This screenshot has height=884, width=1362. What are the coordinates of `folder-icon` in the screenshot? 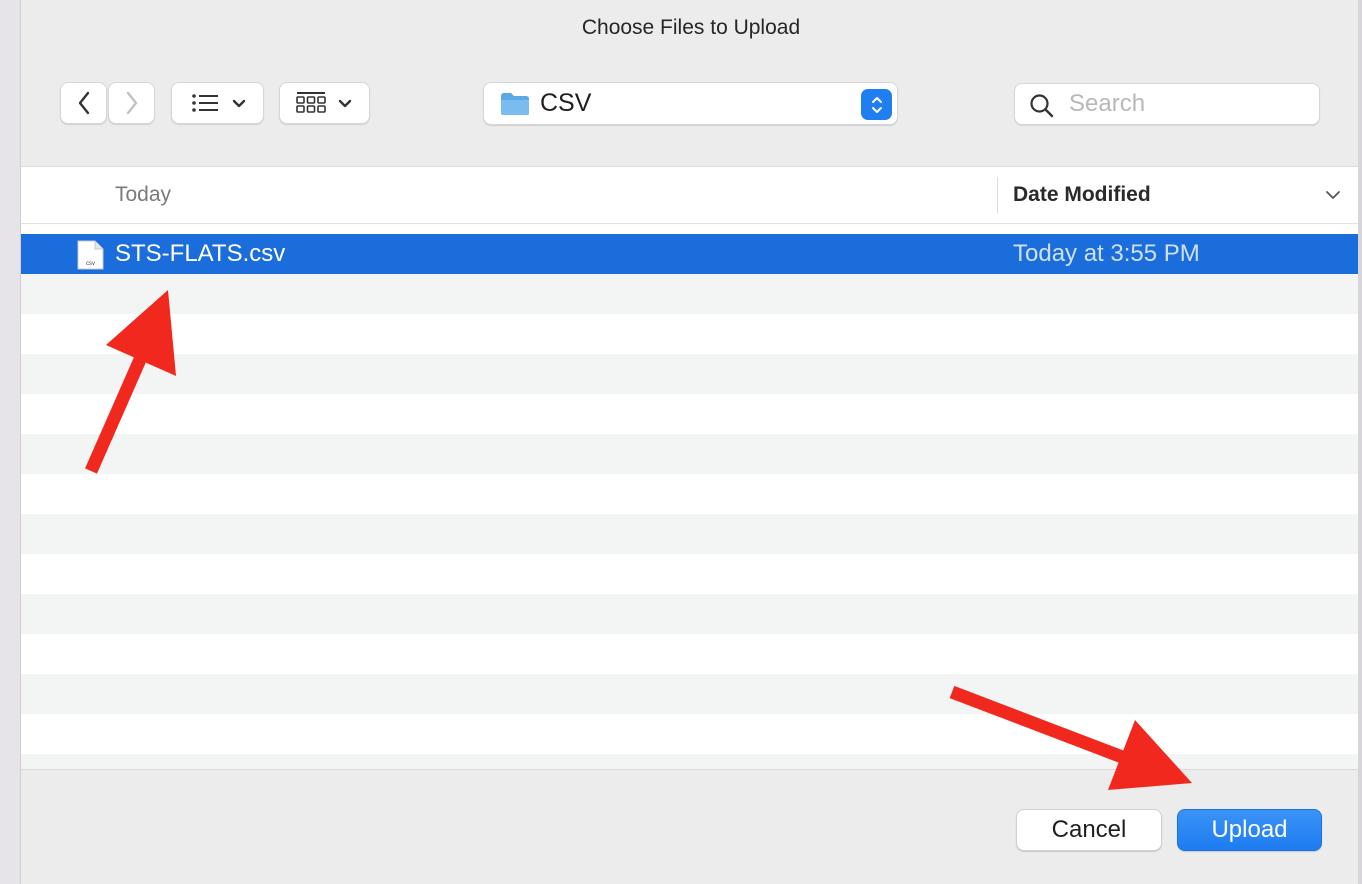 It's located at (515, 104).